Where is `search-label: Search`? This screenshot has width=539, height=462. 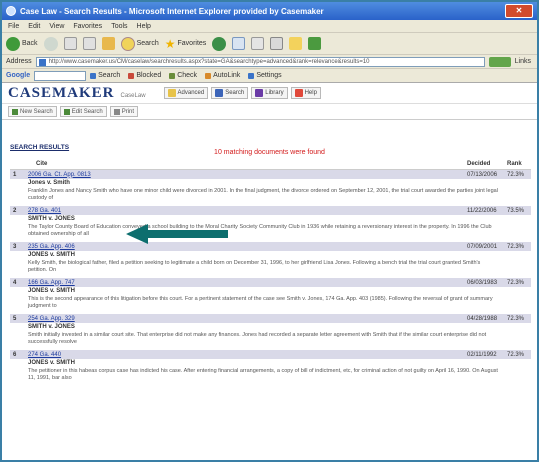
search-label: Search is located at coordinates (147, 43).